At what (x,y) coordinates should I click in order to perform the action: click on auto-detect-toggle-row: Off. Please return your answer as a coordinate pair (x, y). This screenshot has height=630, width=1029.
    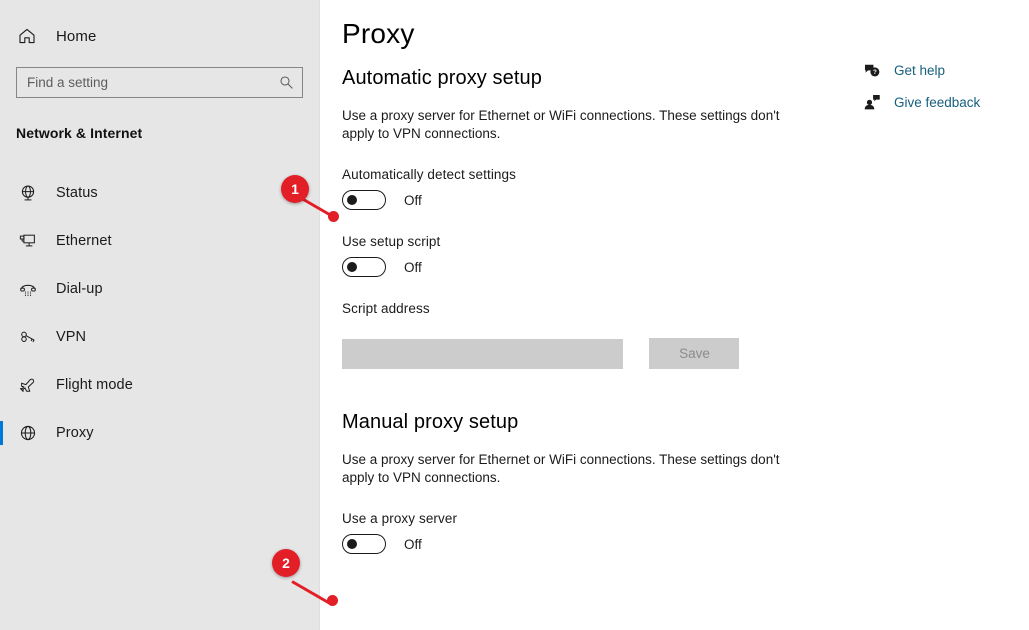
    Looking at the image, I should click on (685, 200).